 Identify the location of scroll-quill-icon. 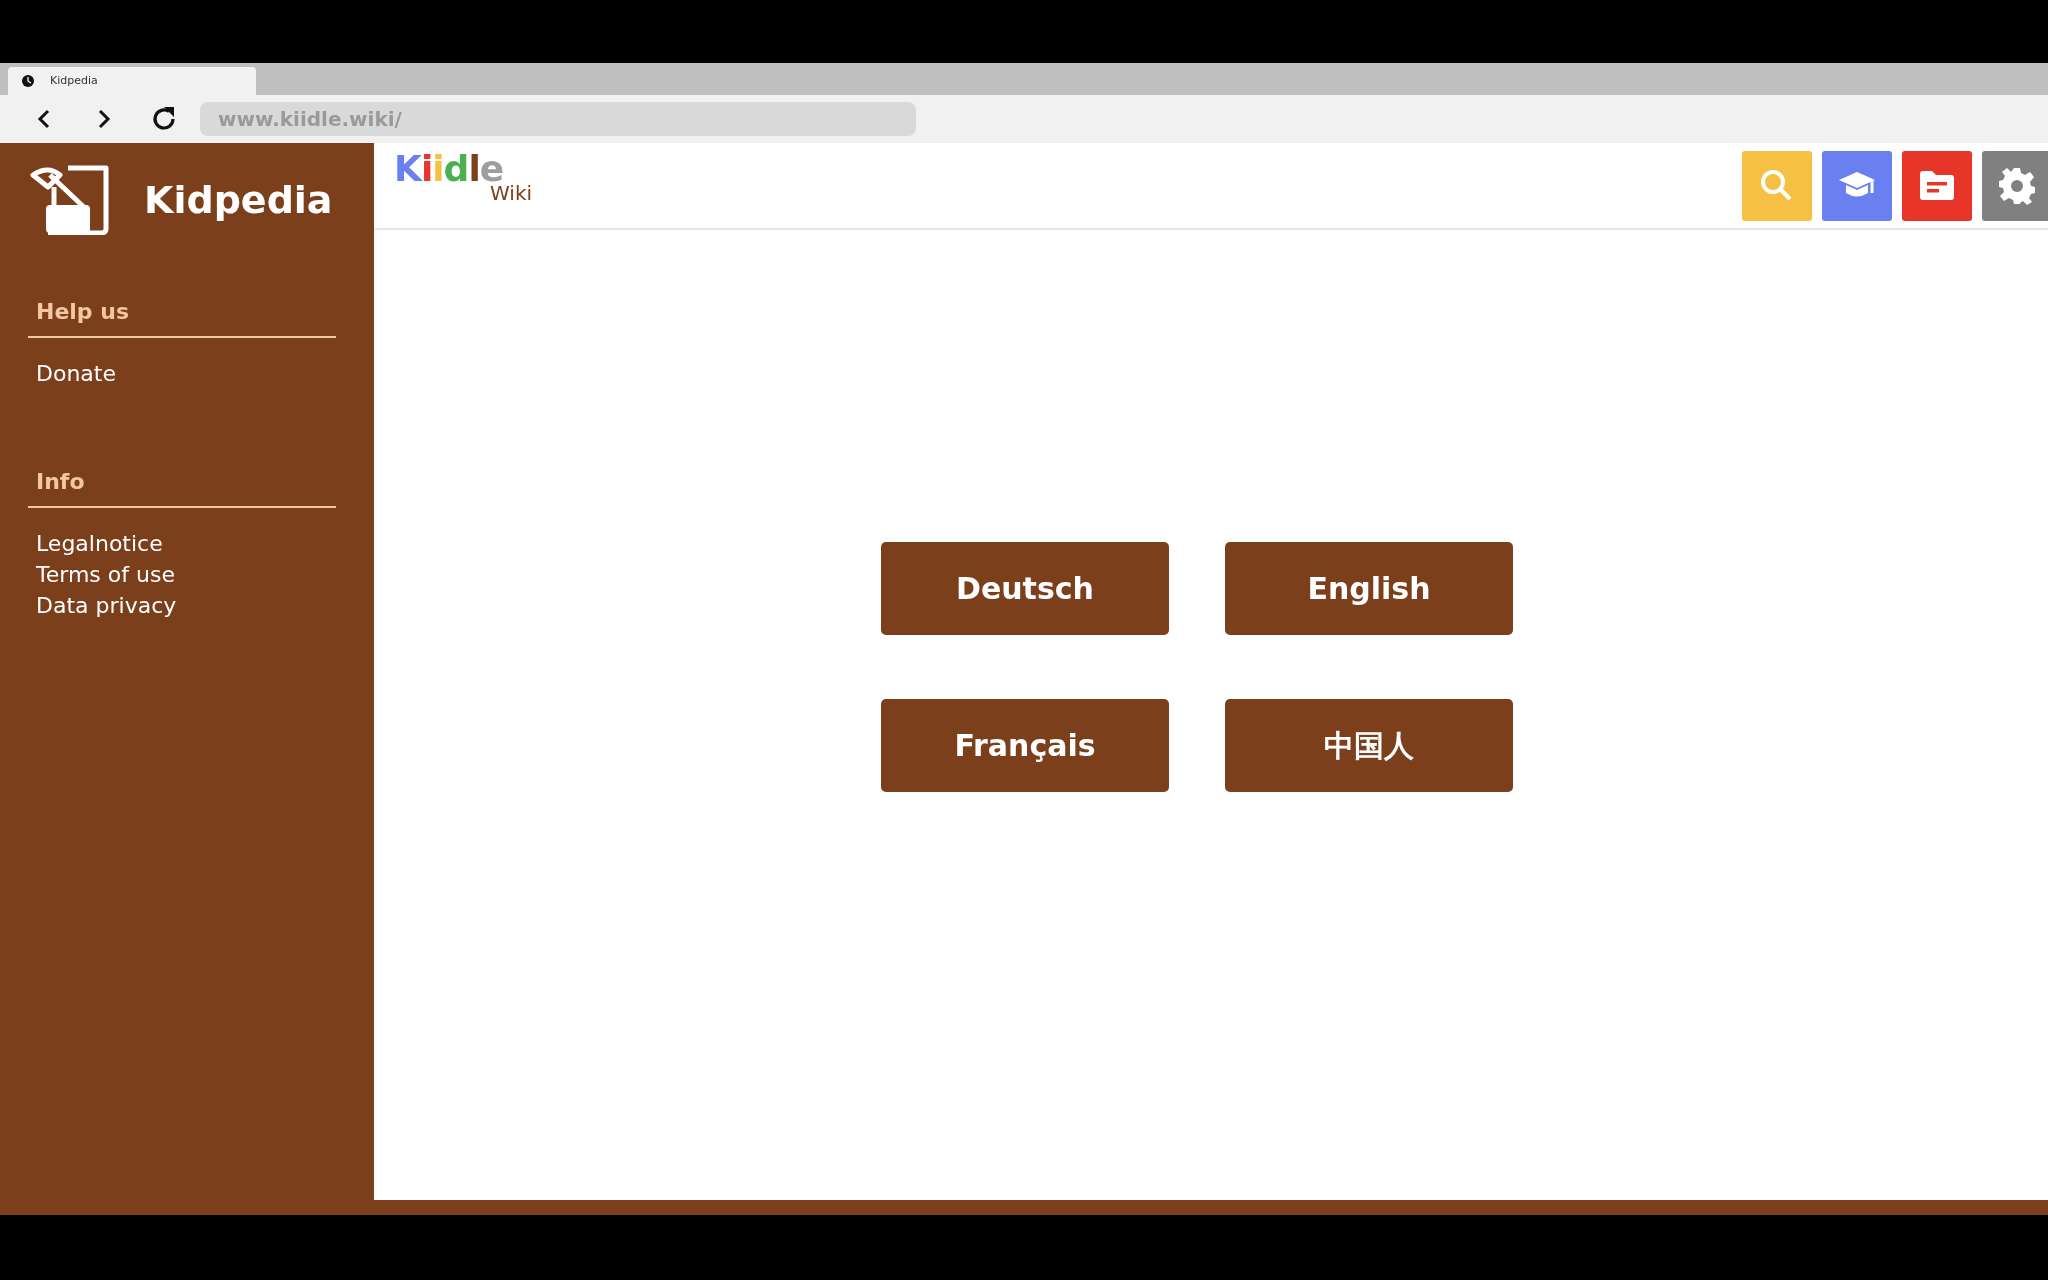
(69, 200).